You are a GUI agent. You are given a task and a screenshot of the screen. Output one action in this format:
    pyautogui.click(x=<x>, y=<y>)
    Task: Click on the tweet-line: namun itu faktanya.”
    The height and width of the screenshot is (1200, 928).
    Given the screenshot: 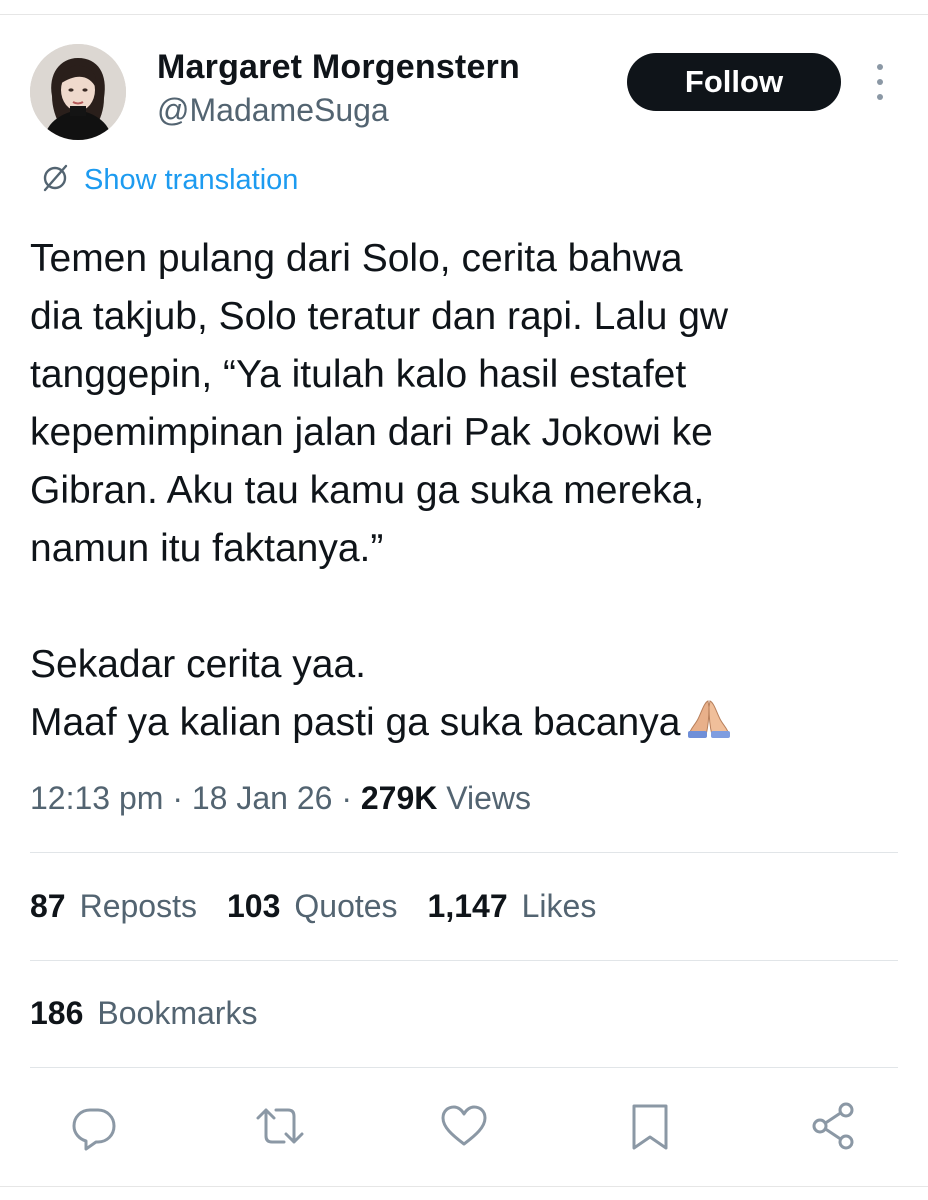 What is the action you would take?
    pyautogui.click(x=207, y=548)
    